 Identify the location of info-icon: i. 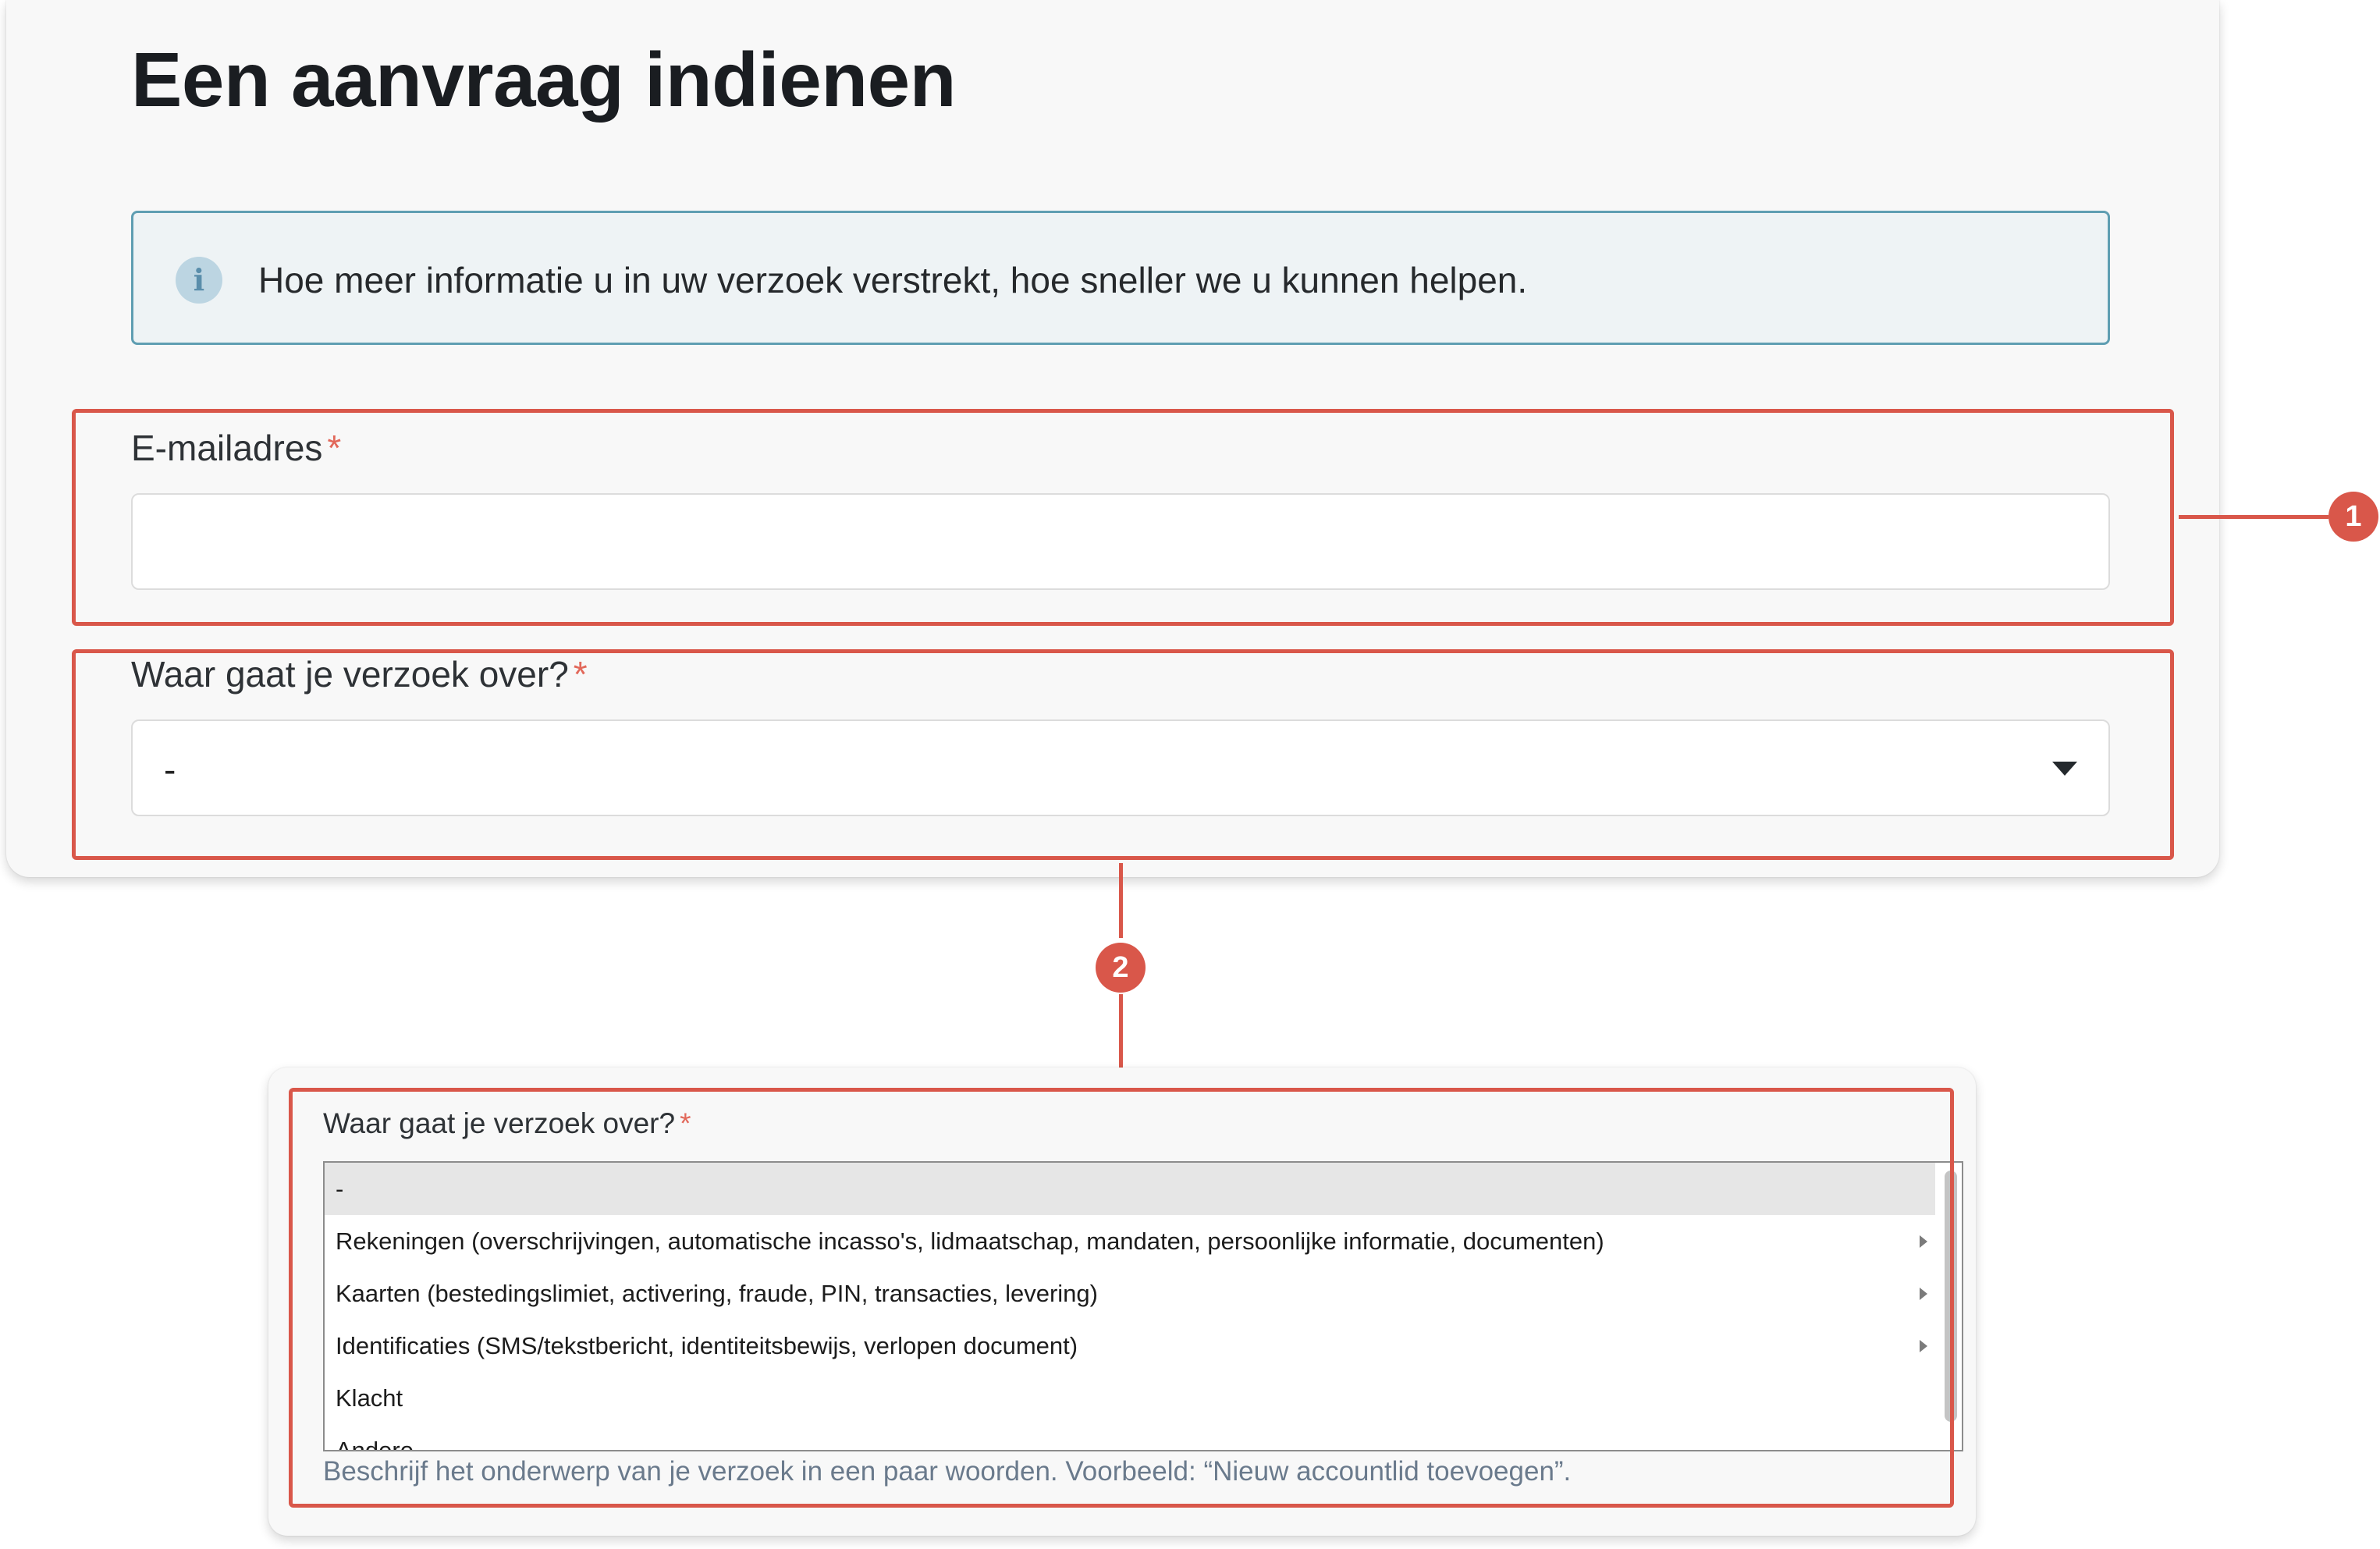
(199, 281).